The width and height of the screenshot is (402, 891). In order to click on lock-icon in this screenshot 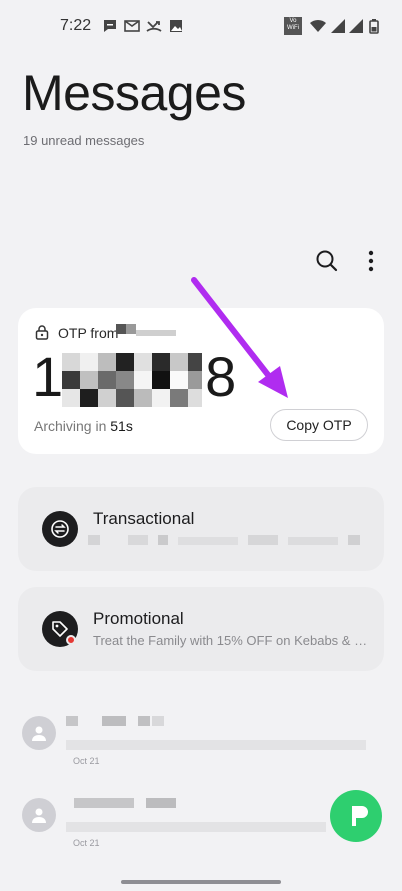, I will do `click(42, 332)`.